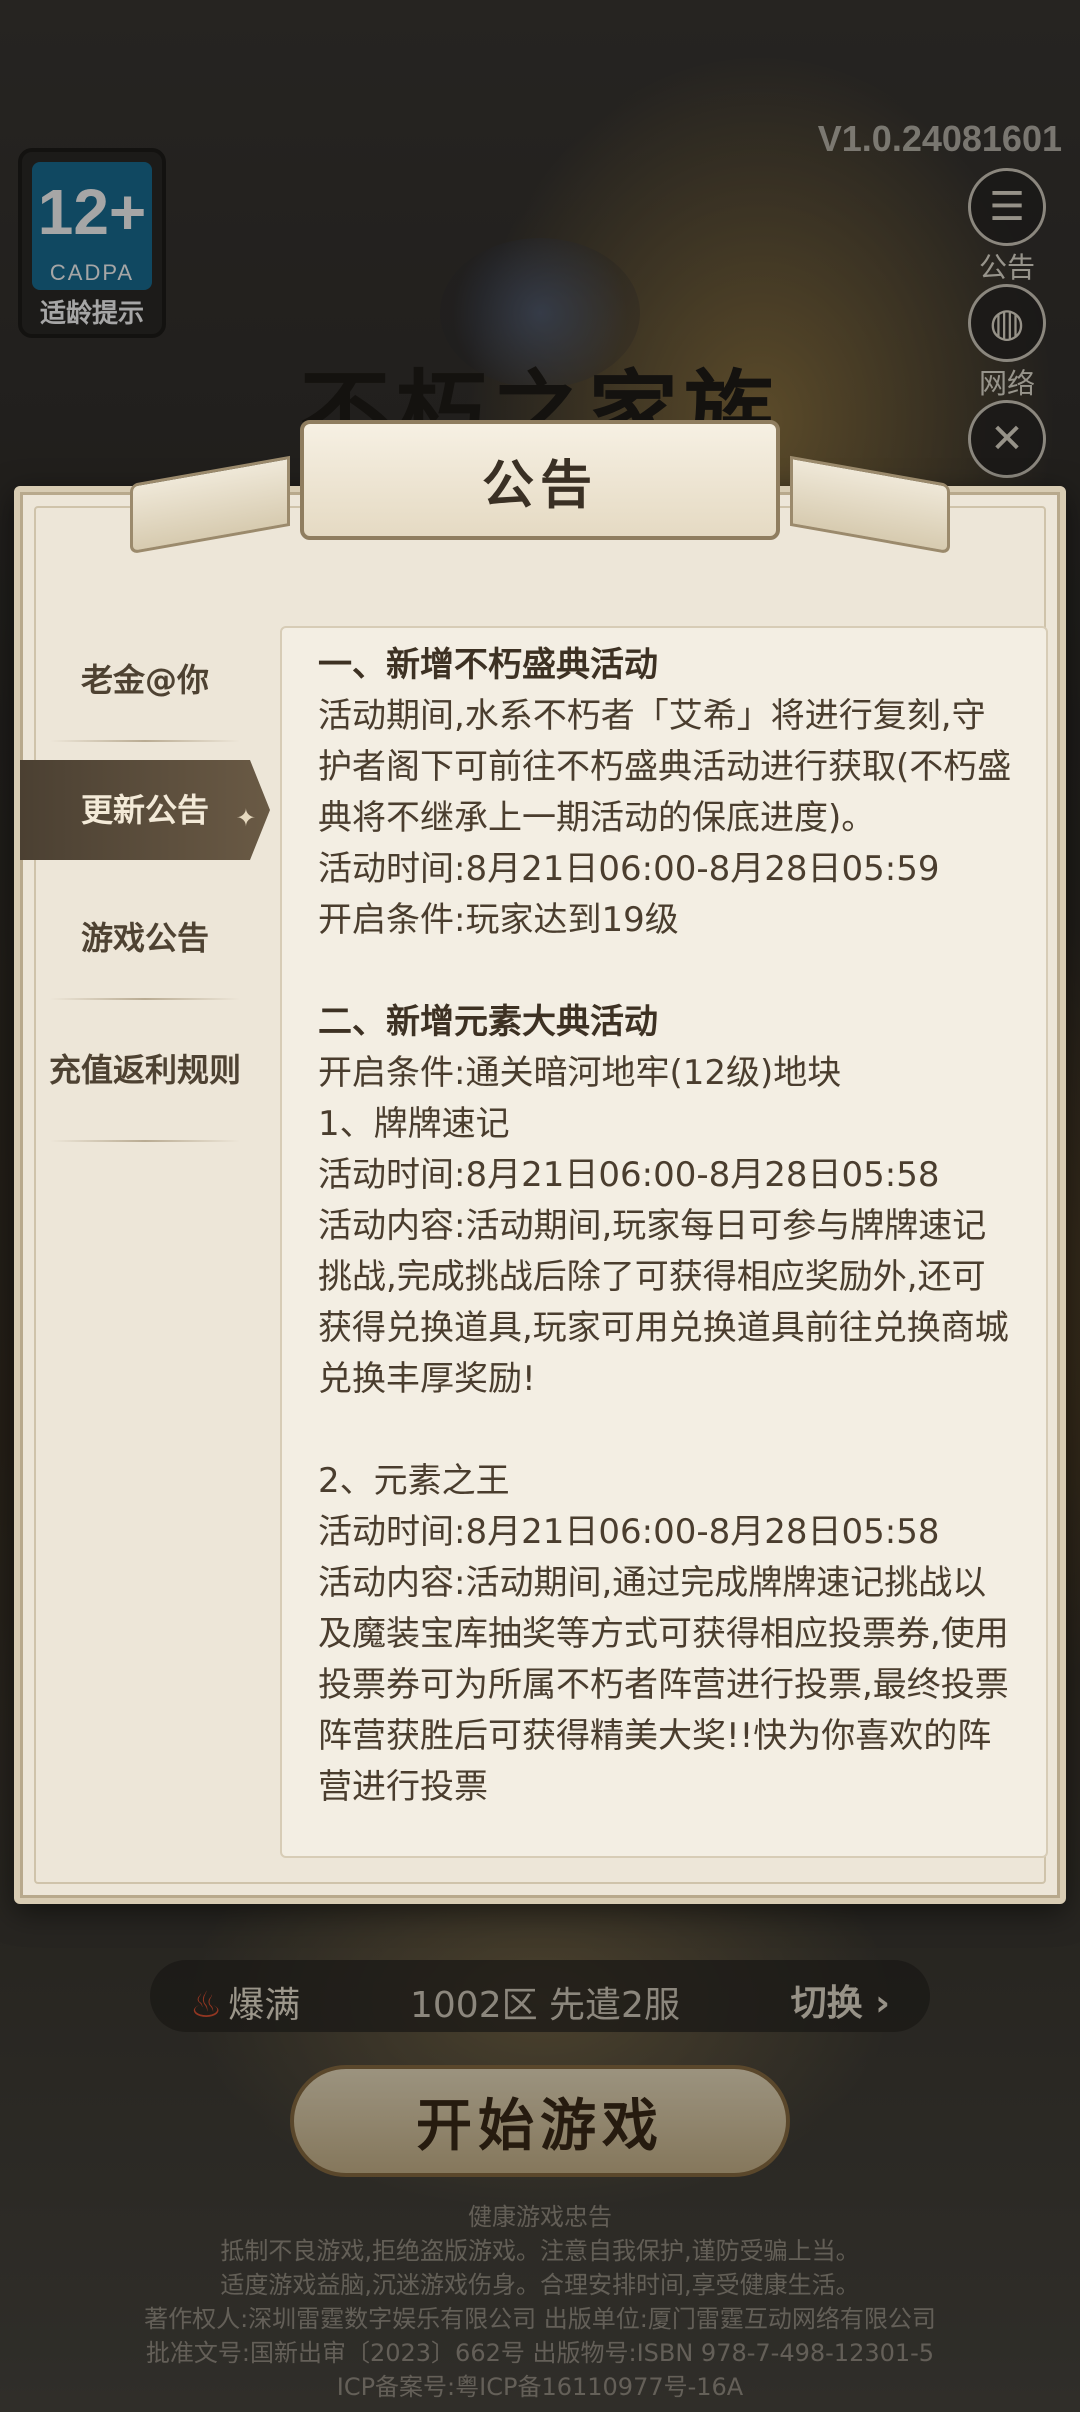 The height and width of the screenshot is (2412, 1080). What do you see at coordinates (145, 1070) in the screenshot?
I see `tab-recharge-rules: 充值返利规则` at bounding box center [145, 1070].